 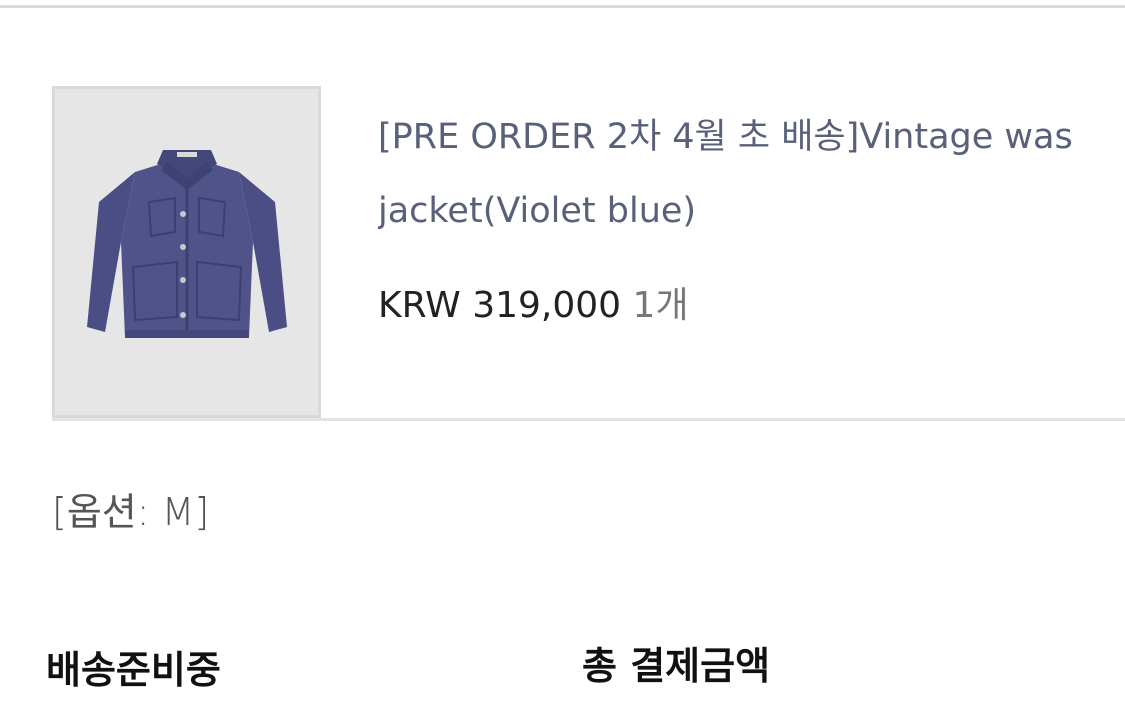 I want to click on jacket-icon, so click(x=186, y=244).